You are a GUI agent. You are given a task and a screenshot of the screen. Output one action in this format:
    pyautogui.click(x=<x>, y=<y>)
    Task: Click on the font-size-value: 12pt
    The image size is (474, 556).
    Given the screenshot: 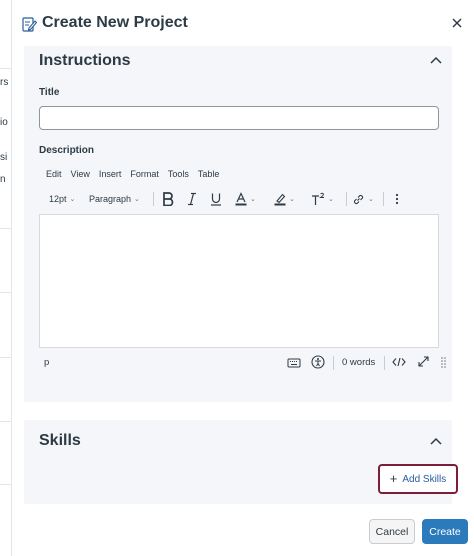 What is the action you would take?
    pyautogui.click(x=58, y=199)
    